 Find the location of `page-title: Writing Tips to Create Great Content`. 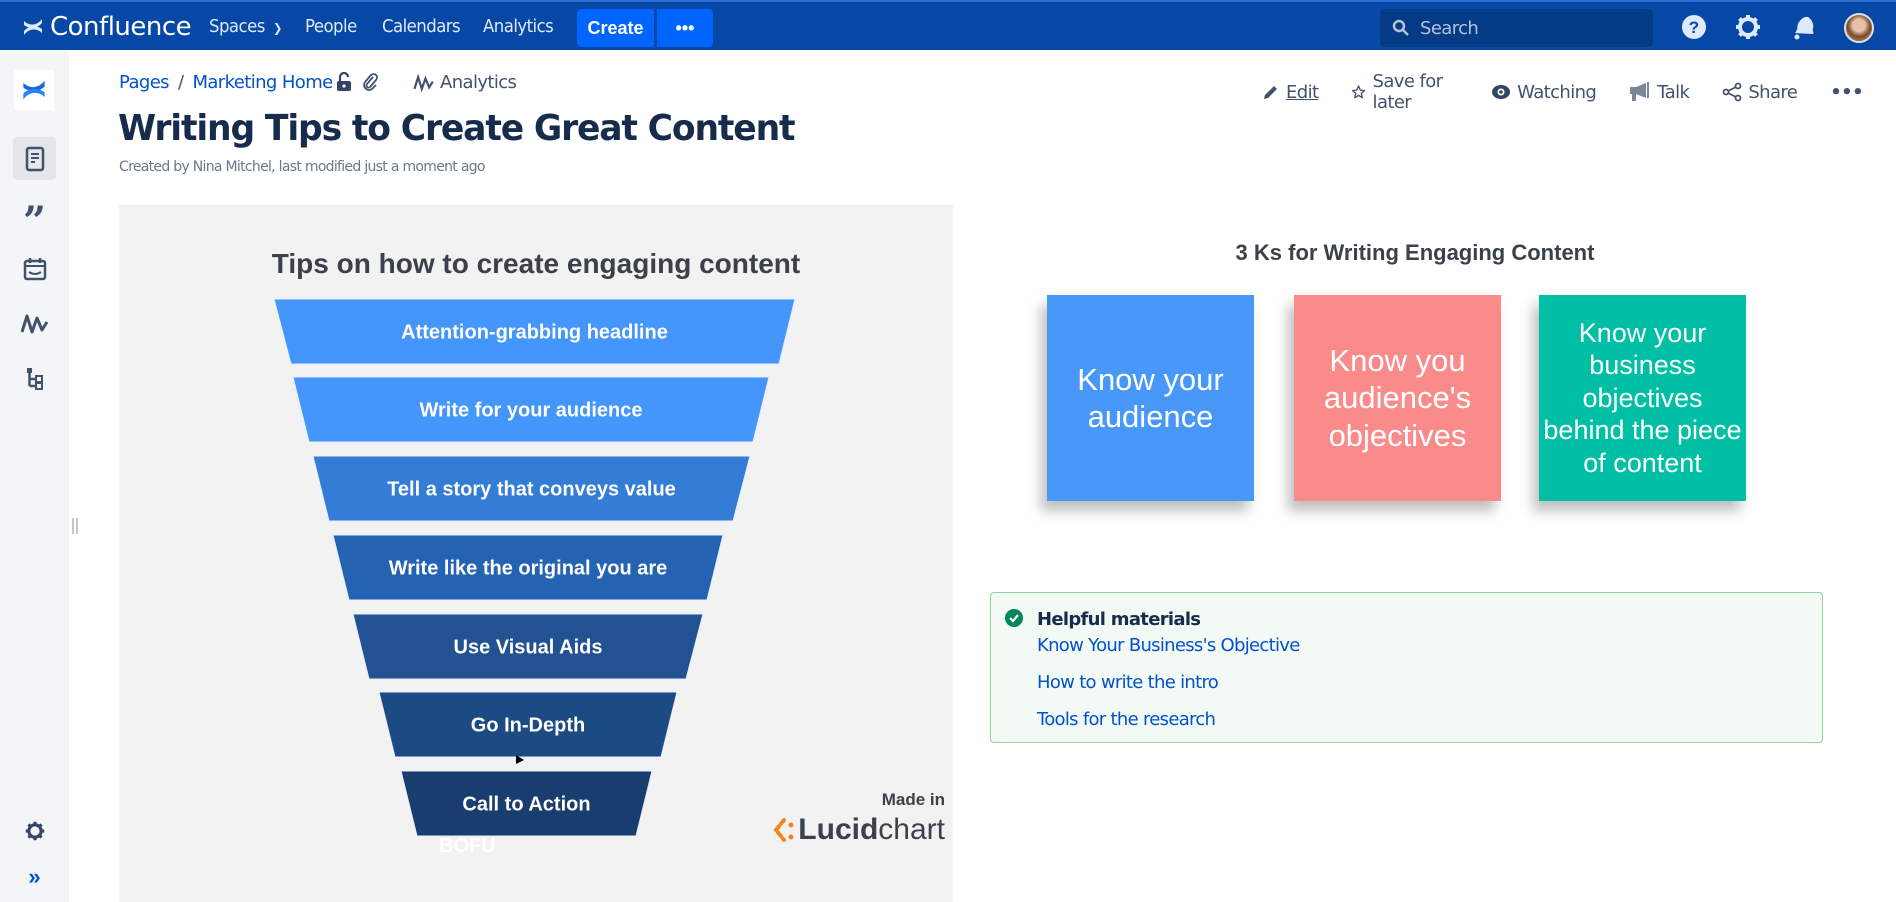

page-title: Writing Tips to Create Great Content is located at coordinates (457, 128).